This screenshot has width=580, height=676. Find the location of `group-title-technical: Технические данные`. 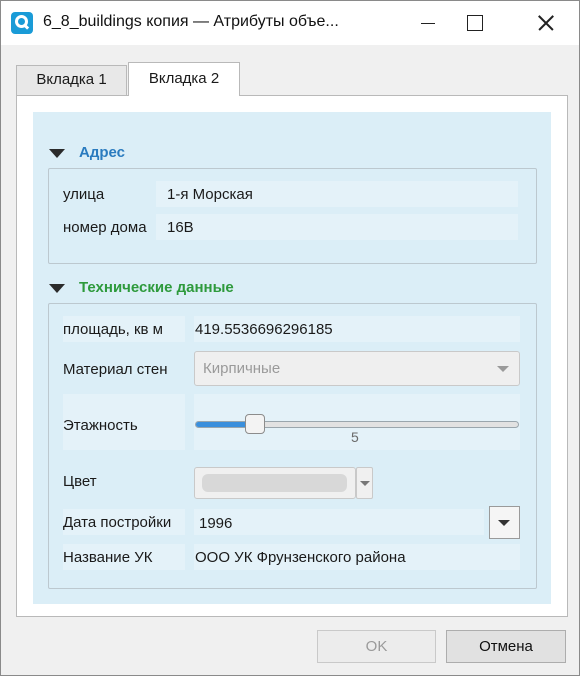

group-title-technical: Технические данные is located at coordinates (156, 287).